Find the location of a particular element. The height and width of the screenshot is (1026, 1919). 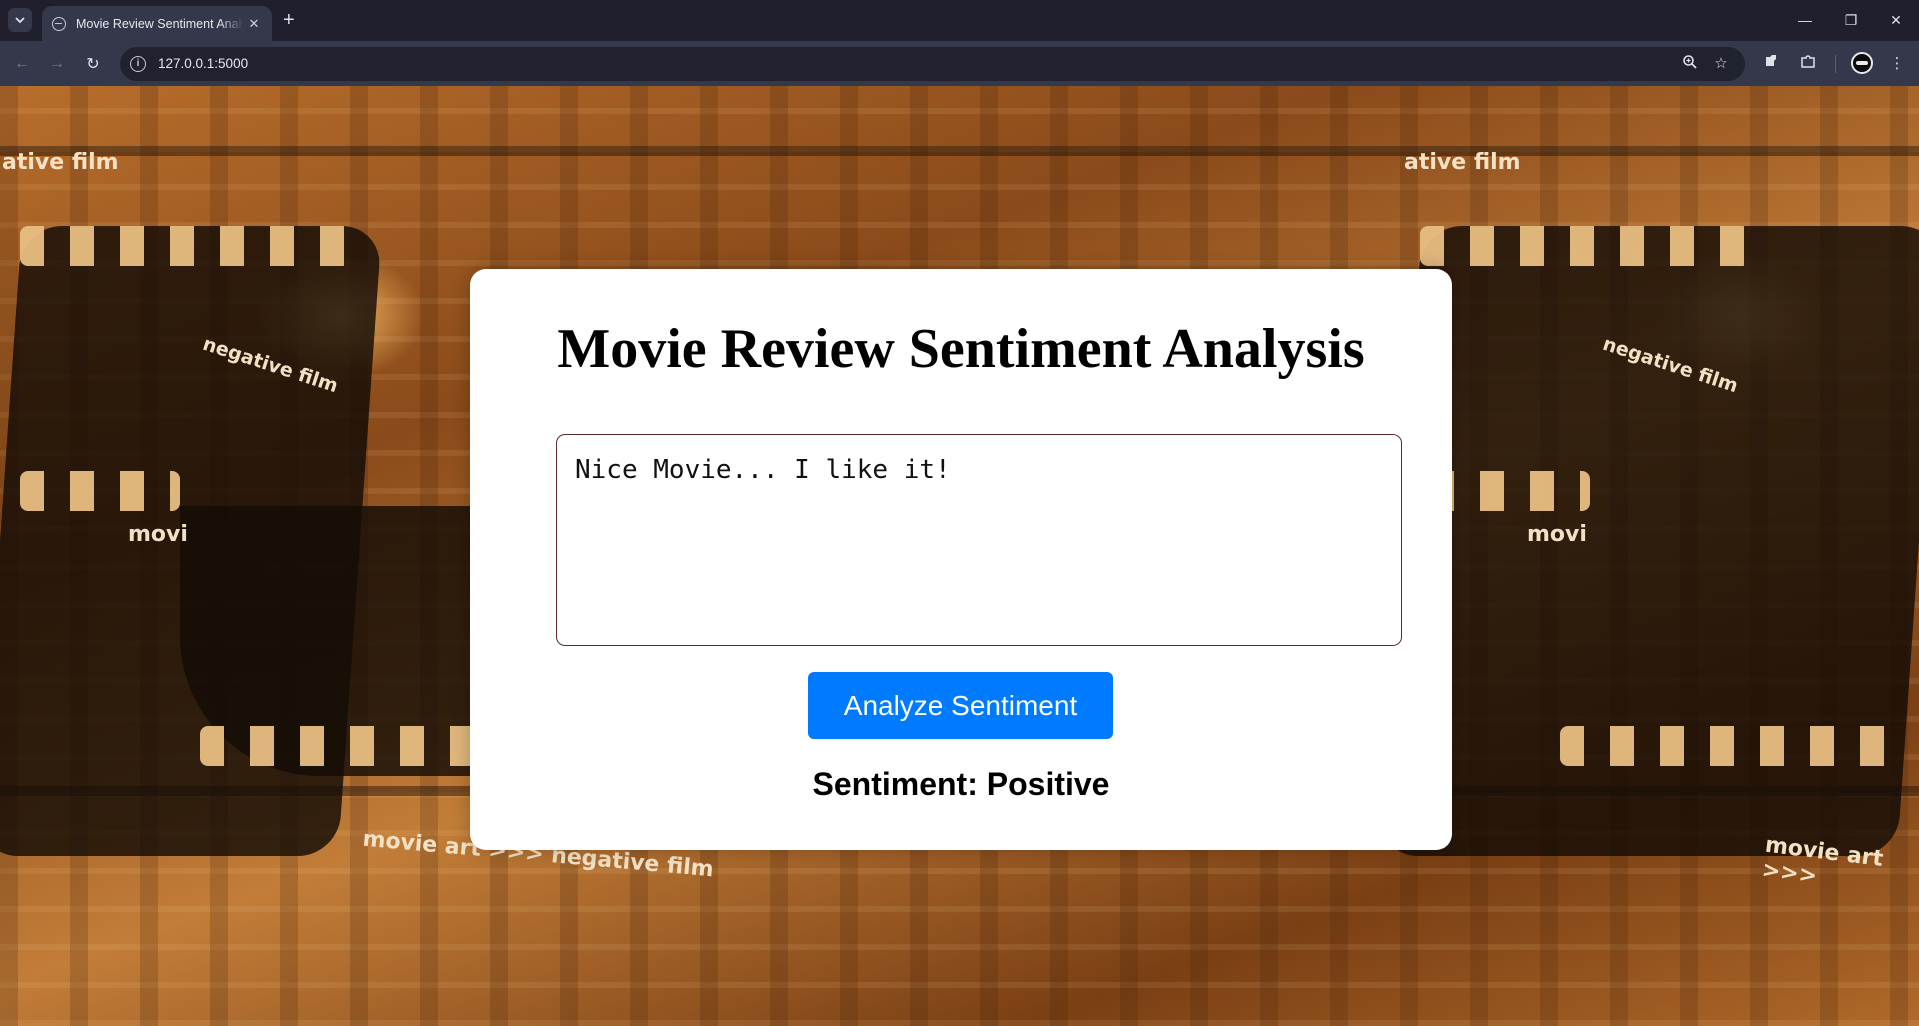

review-textarea: Nice Movie... I like it! is located at coordinates (979, 540).